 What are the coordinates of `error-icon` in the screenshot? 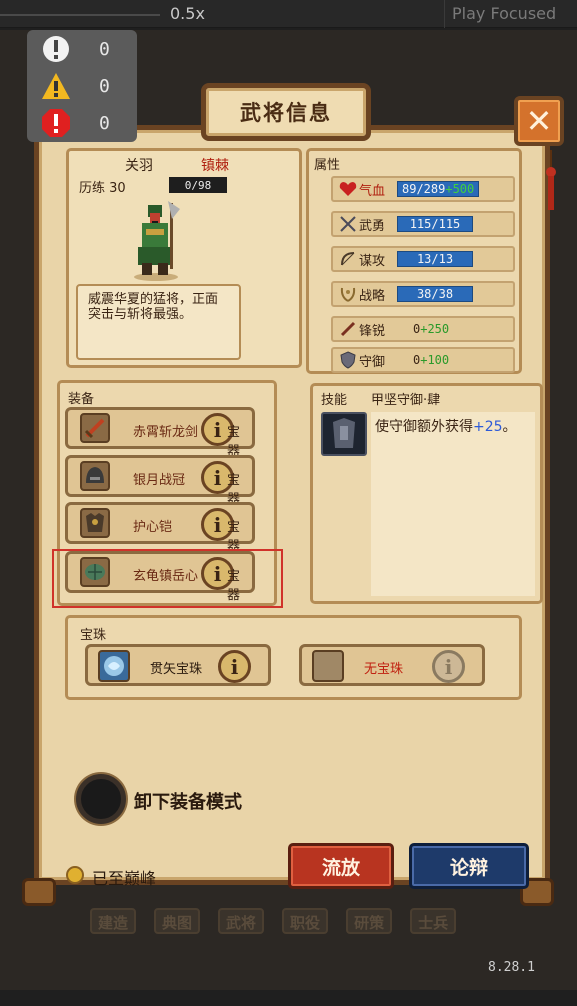 It's located at (56, 123).